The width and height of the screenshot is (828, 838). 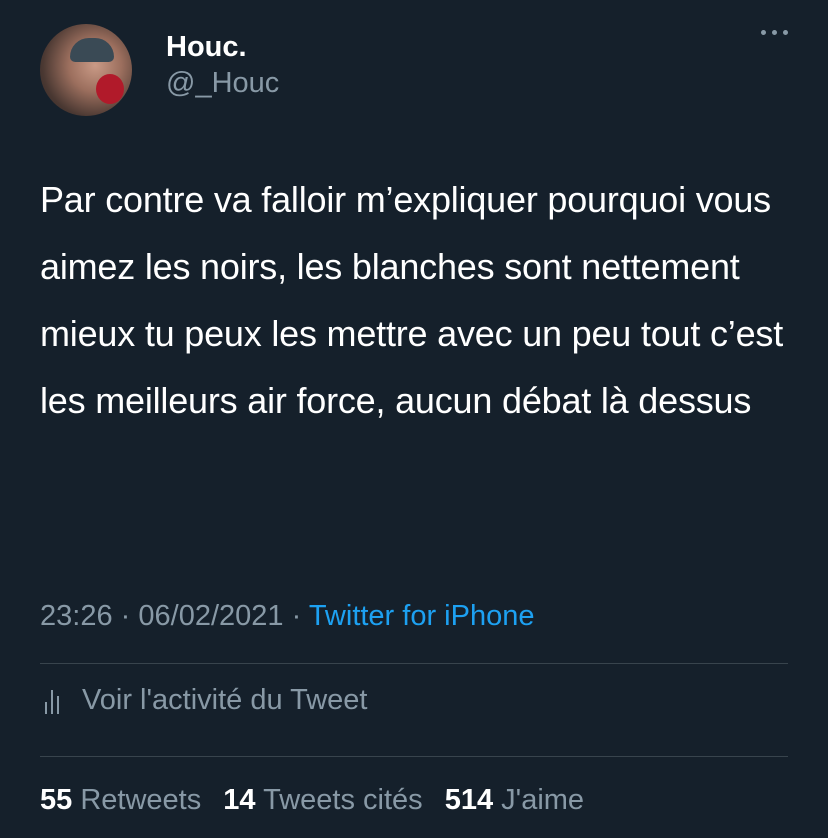 I want to click on more-horizontal-icon, so click(x=774, y=32).